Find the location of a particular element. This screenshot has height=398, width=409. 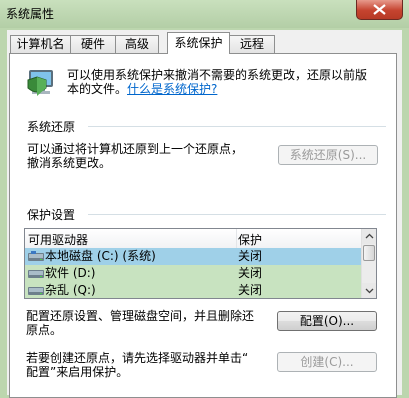

tab-advanced: 高级 is located at coordinates (137, 44).